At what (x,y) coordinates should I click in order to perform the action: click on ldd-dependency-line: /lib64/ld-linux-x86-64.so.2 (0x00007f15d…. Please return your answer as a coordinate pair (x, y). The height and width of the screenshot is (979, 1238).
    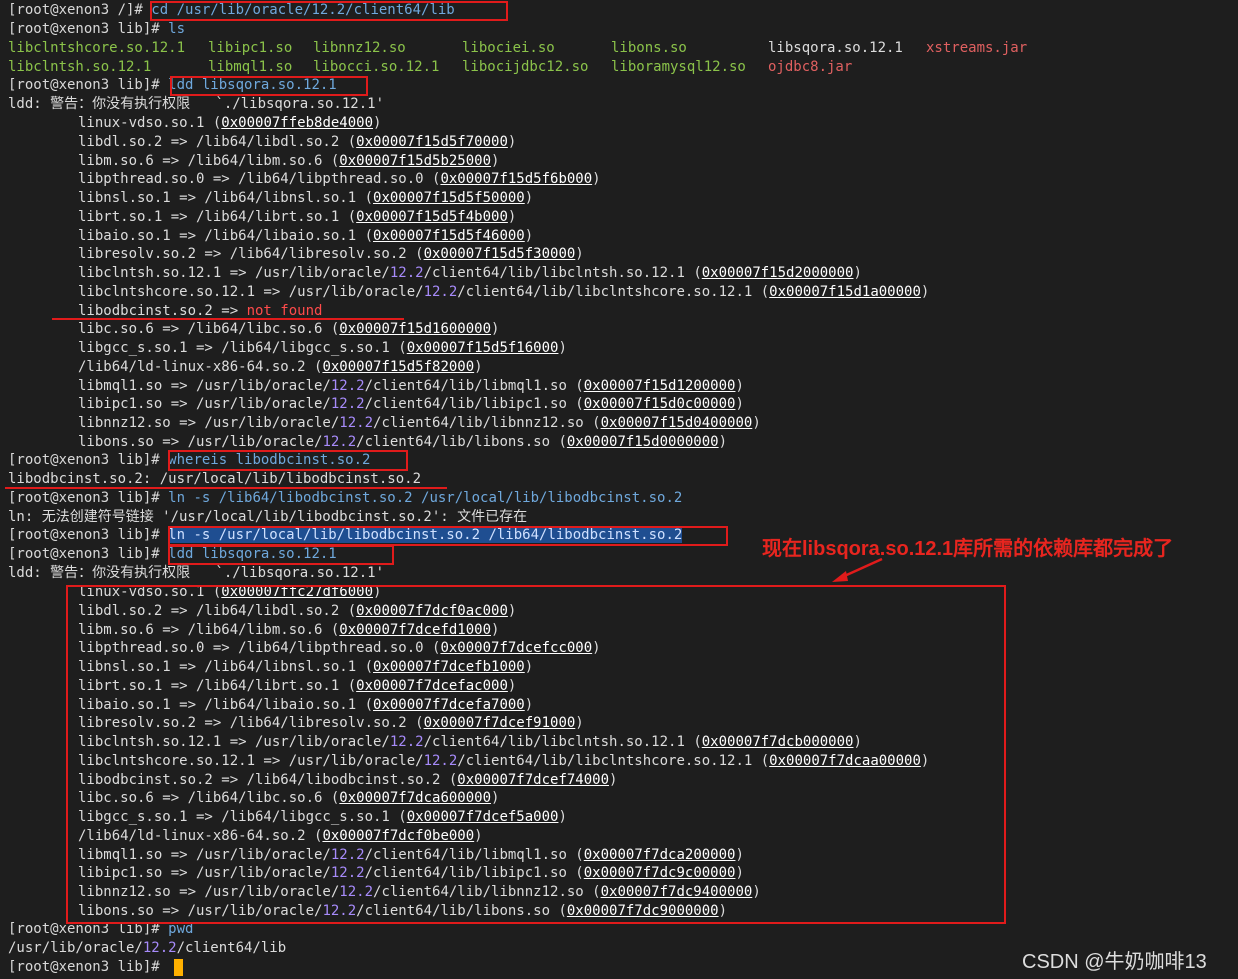
    Looking at the image, I should click on (280, 367).